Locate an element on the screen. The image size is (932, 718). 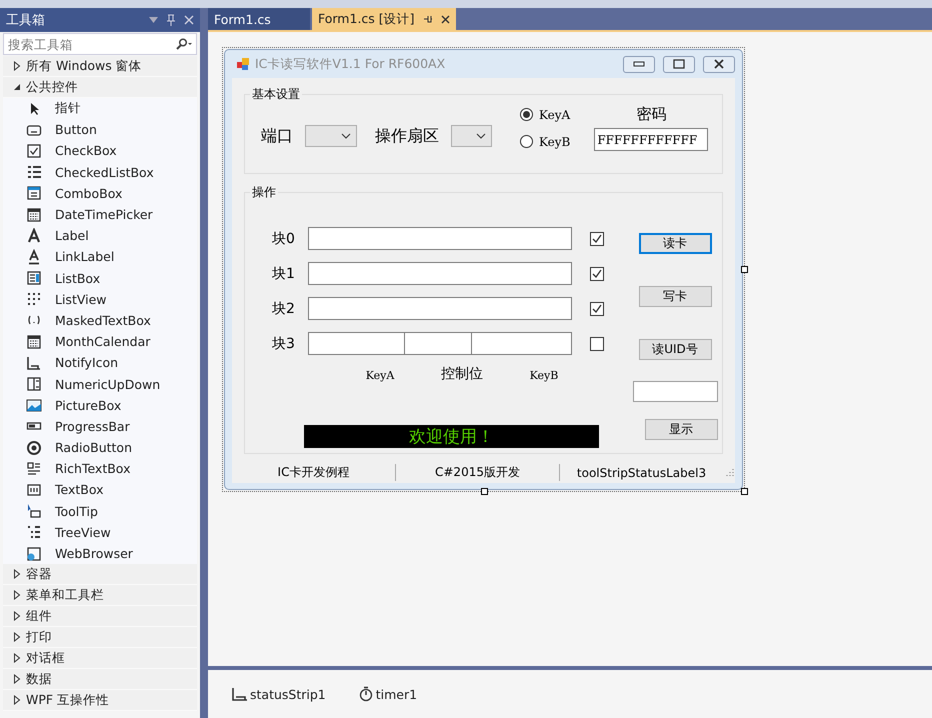
tooltip-icon is located at coordinates (34, 511).